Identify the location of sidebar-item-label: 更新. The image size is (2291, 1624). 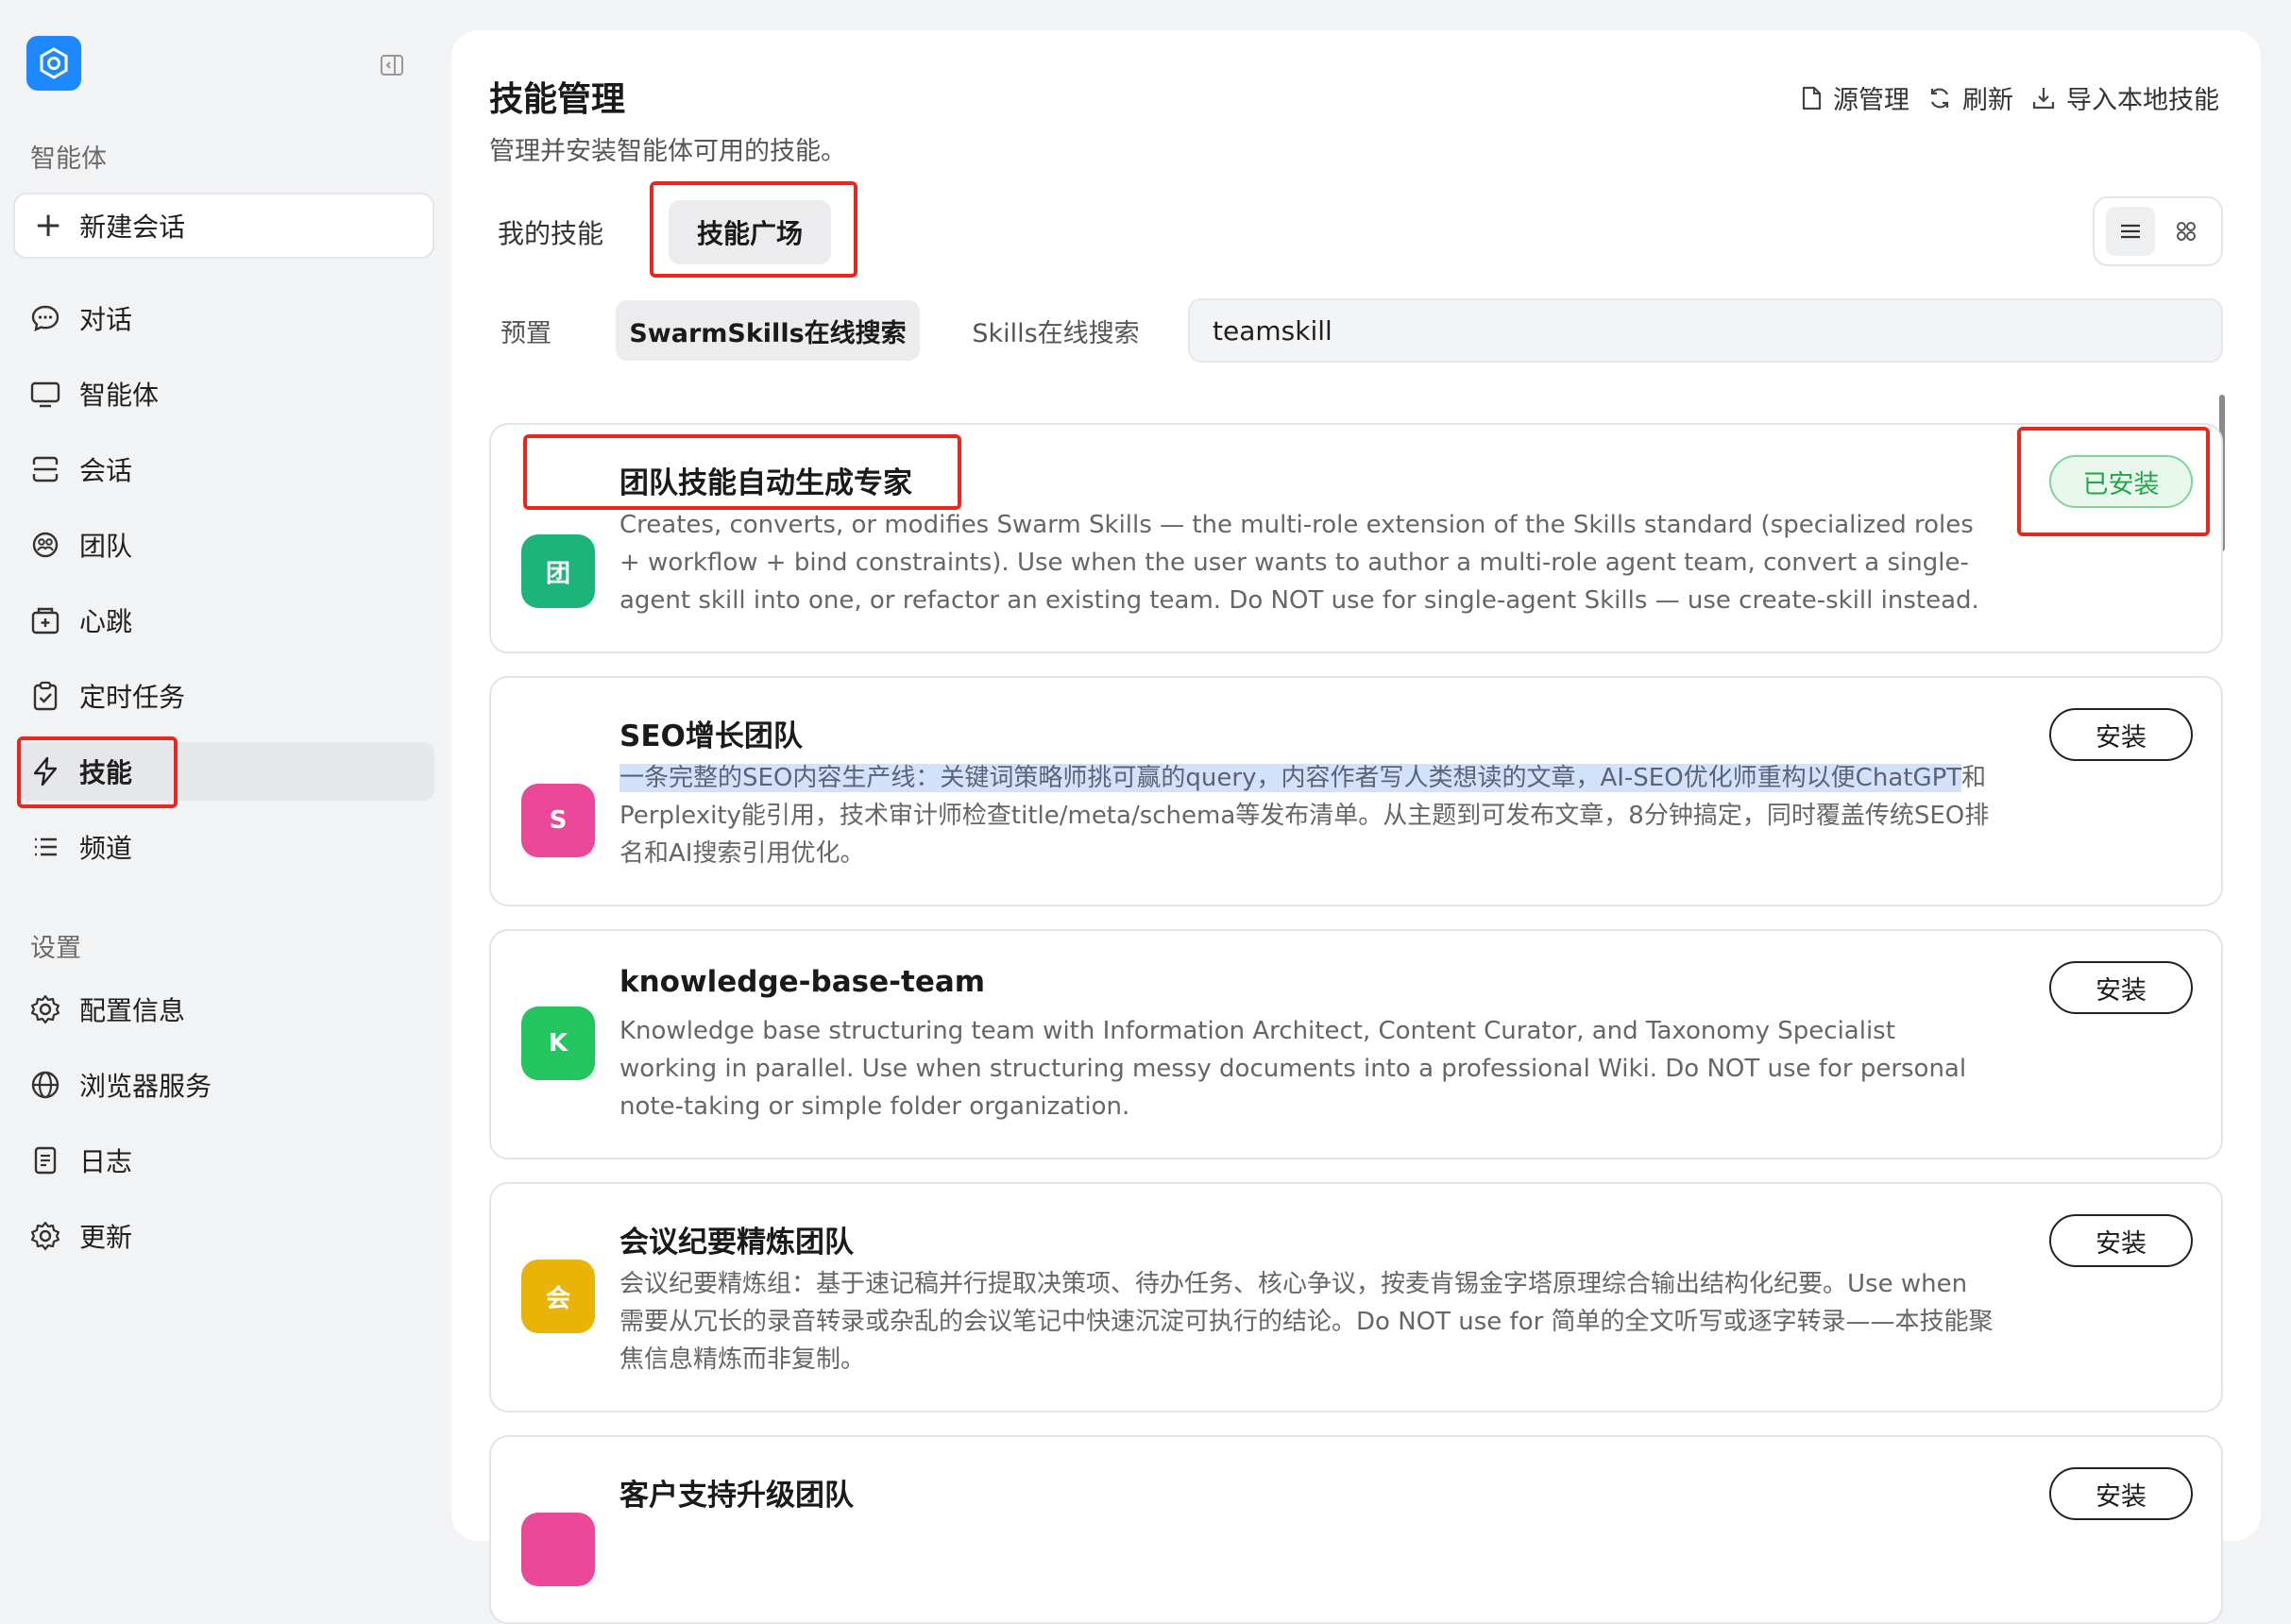
(106, 1237).